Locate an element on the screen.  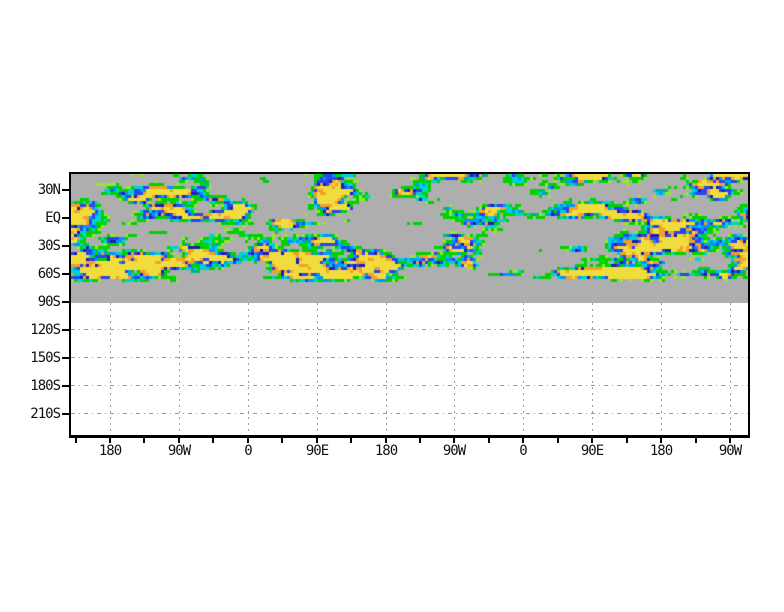
y-tick-label: EQ is located at coordinates (53, 218).